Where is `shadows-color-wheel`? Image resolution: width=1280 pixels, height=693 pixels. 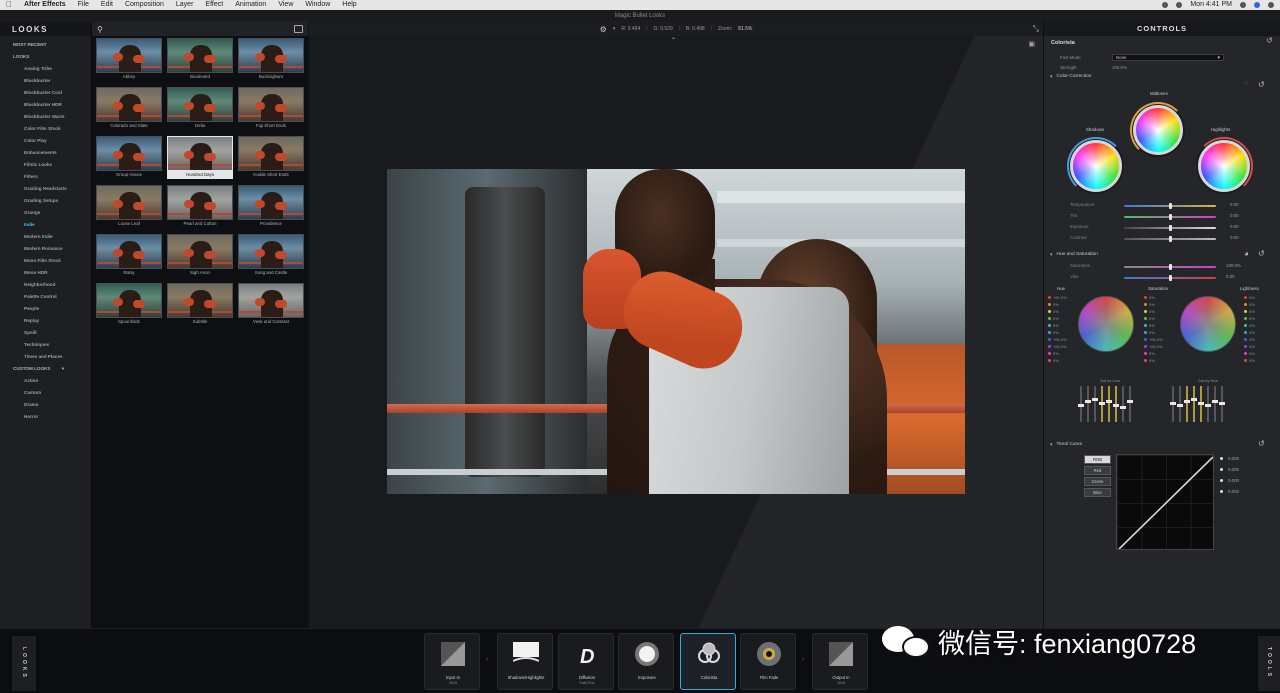 shadows-color-wheel is located at coordinates (1096, 166).